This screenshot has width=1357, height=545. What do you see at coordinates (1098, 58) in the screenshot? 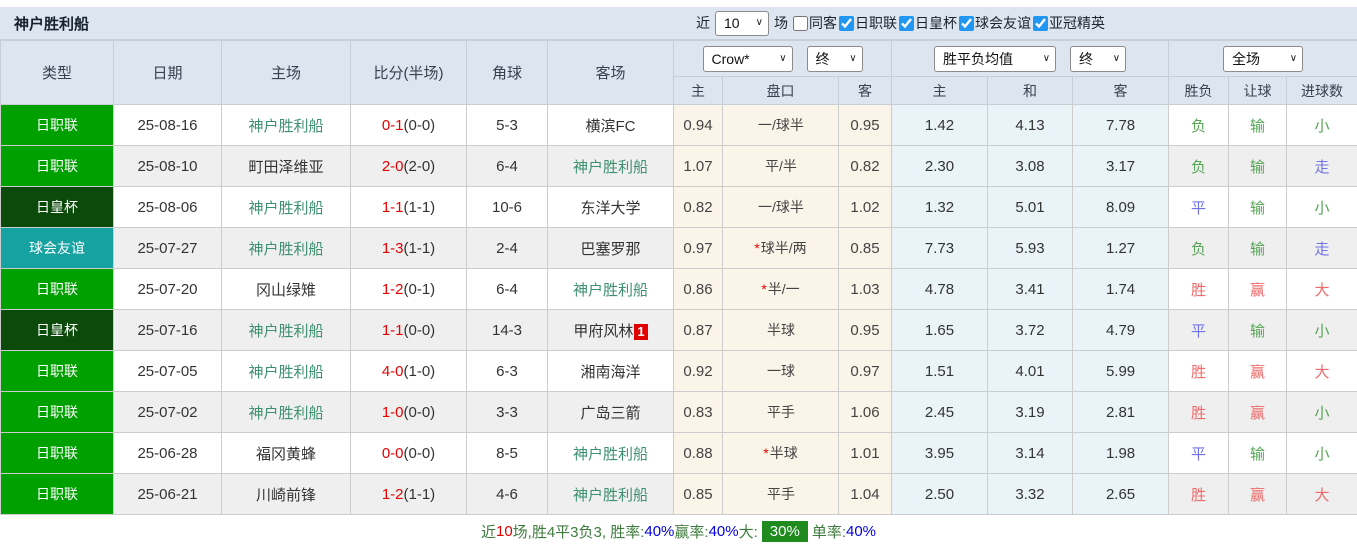
I see `avg-stage-select: 终` at bounding box center [1098, 58].